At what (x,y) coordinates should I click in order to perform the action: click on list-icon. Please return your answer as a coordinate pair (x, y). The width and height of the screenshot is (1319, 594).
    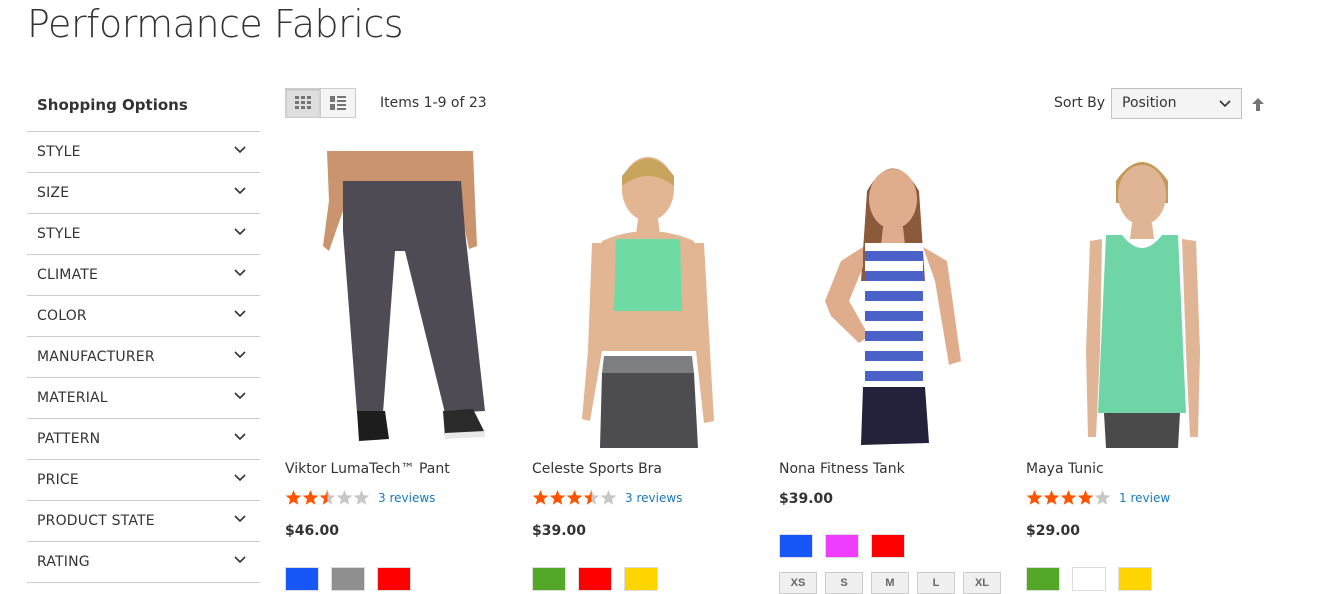
    Looking at the image, I should click on (338, 103).